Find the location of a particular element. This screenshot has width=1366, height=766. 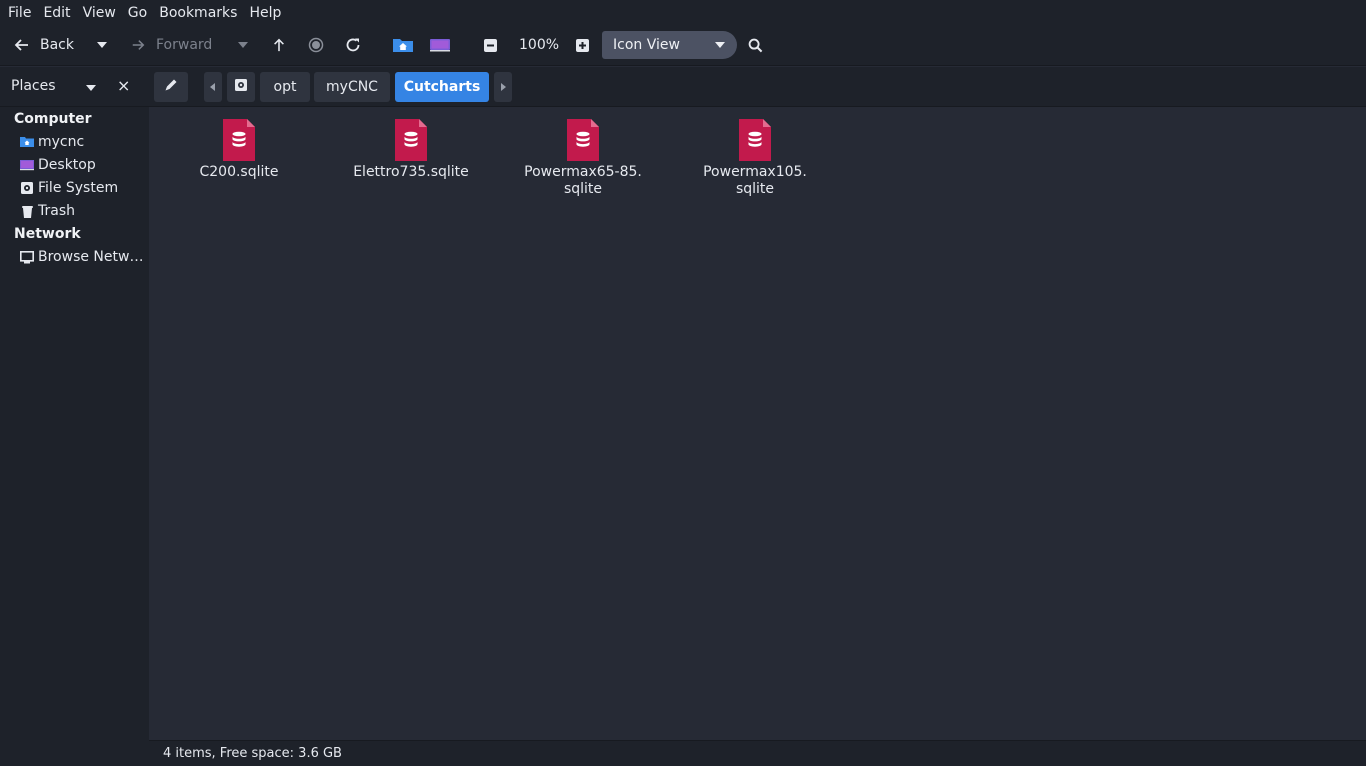

file-name: Powermax65-85. is located at coordinates (583, 172).